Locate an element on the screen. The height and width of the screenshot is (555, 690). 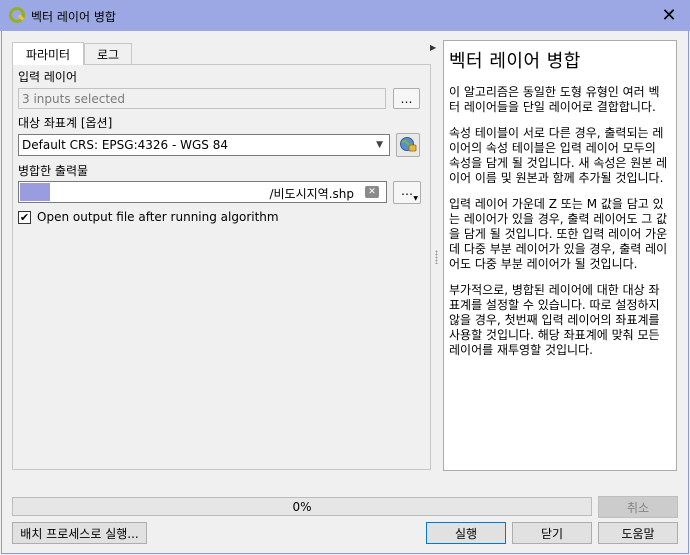
open-output-label: Open output file after running algorithm is located at coordinates (158, 217).